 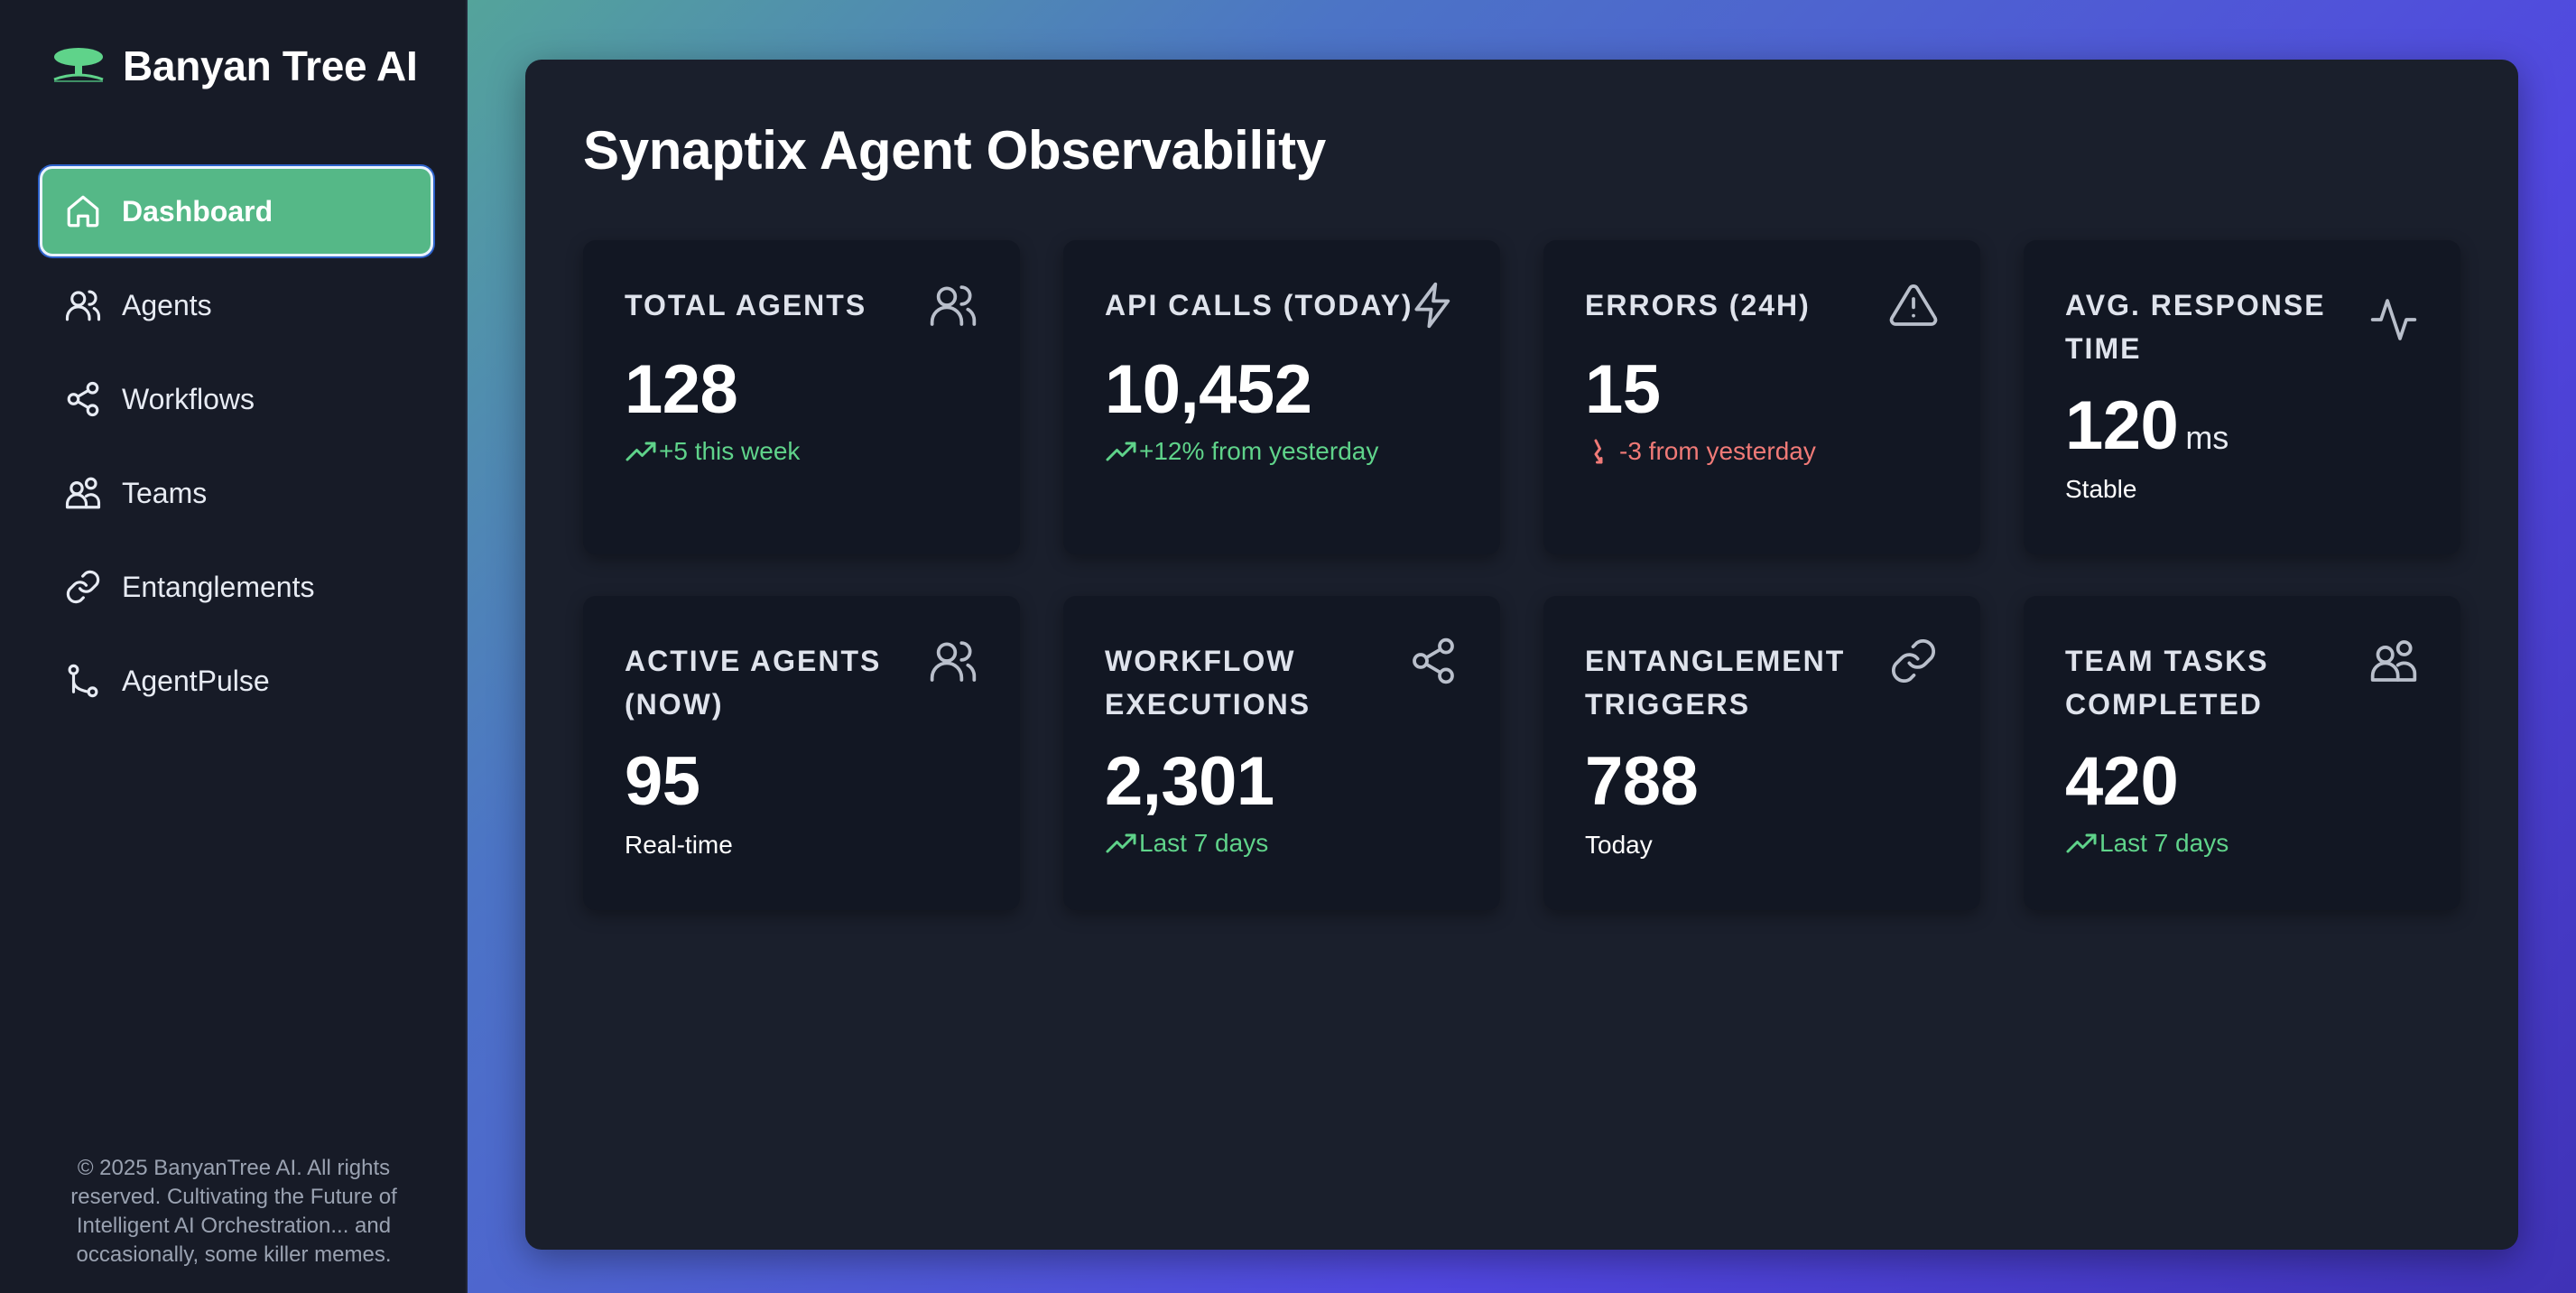 I want to click on warning-icon, so click(x=1913, y=305).